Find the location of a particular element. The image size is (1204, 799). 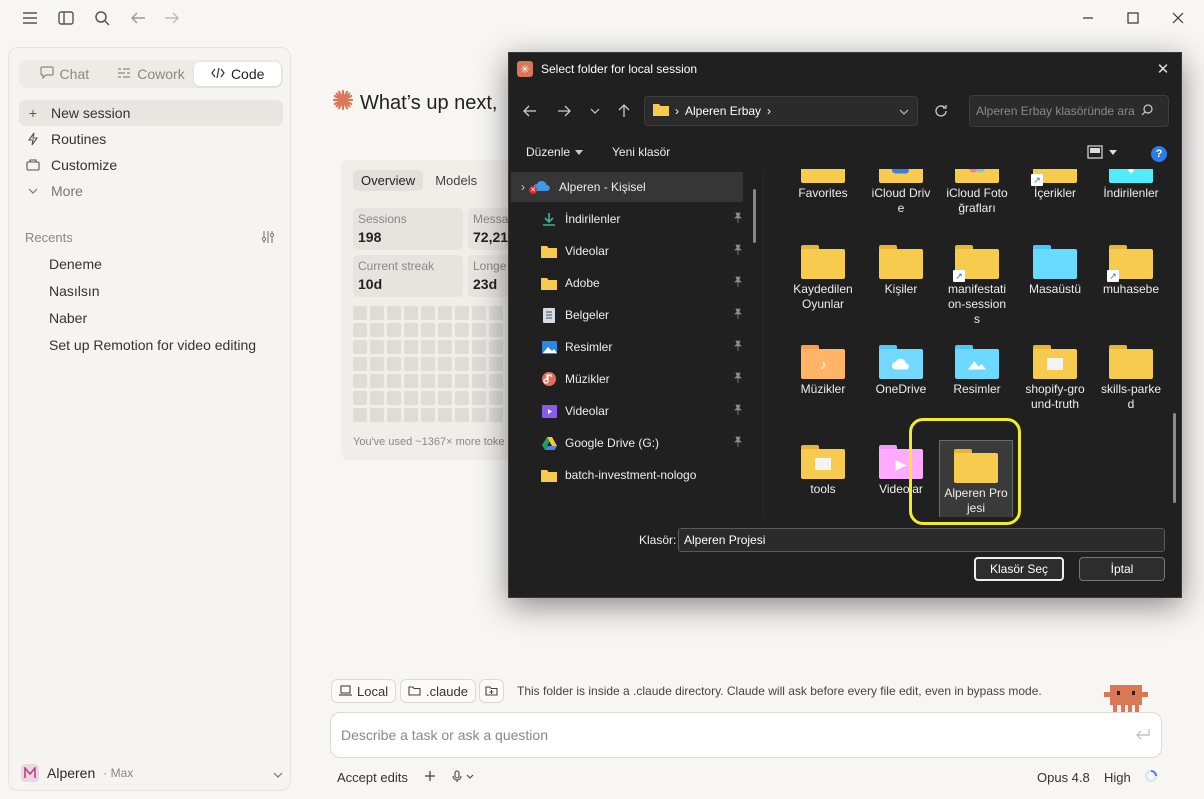

breadcrumb-path: Alperen Erbay is located at coordinates (723, 111).